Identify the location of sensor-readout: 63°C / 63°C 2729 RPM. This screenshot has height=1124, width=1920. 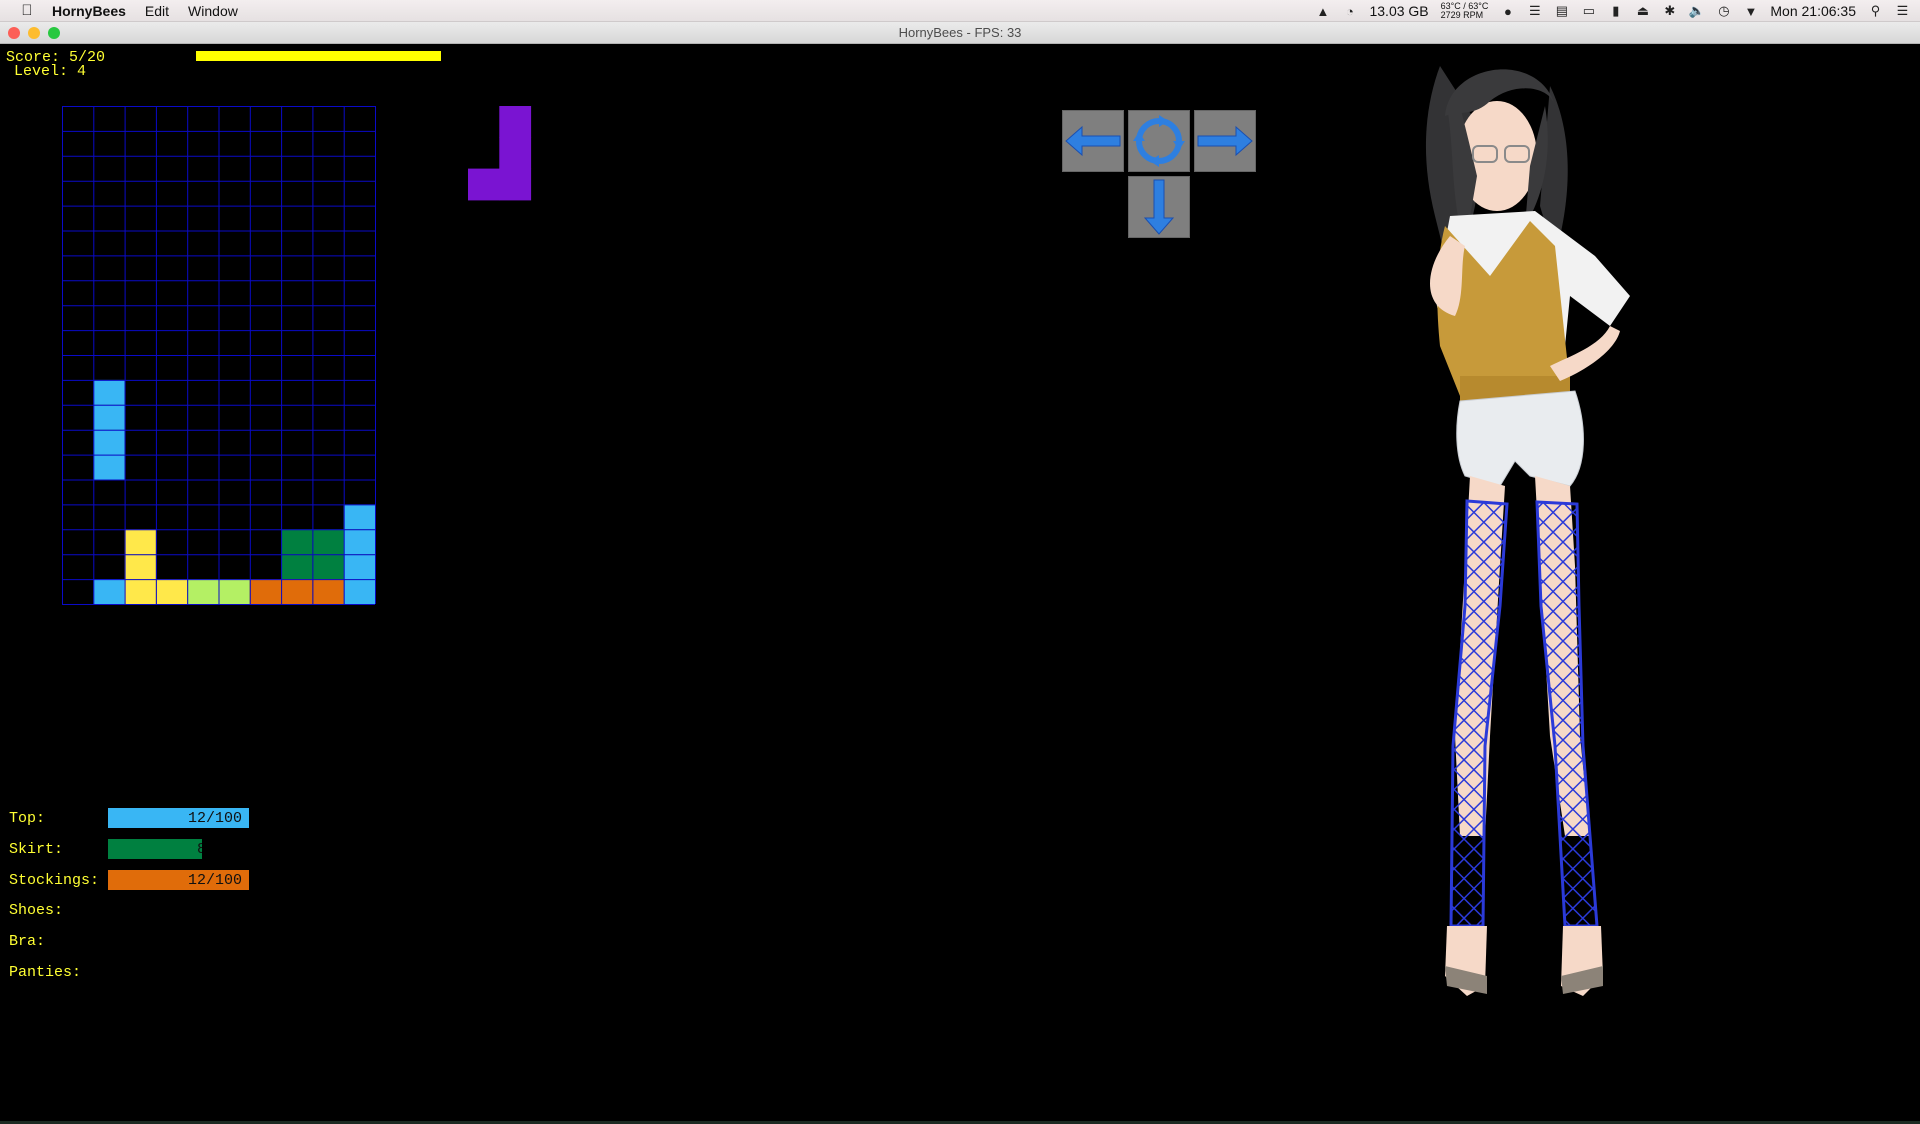
(1465, 11).